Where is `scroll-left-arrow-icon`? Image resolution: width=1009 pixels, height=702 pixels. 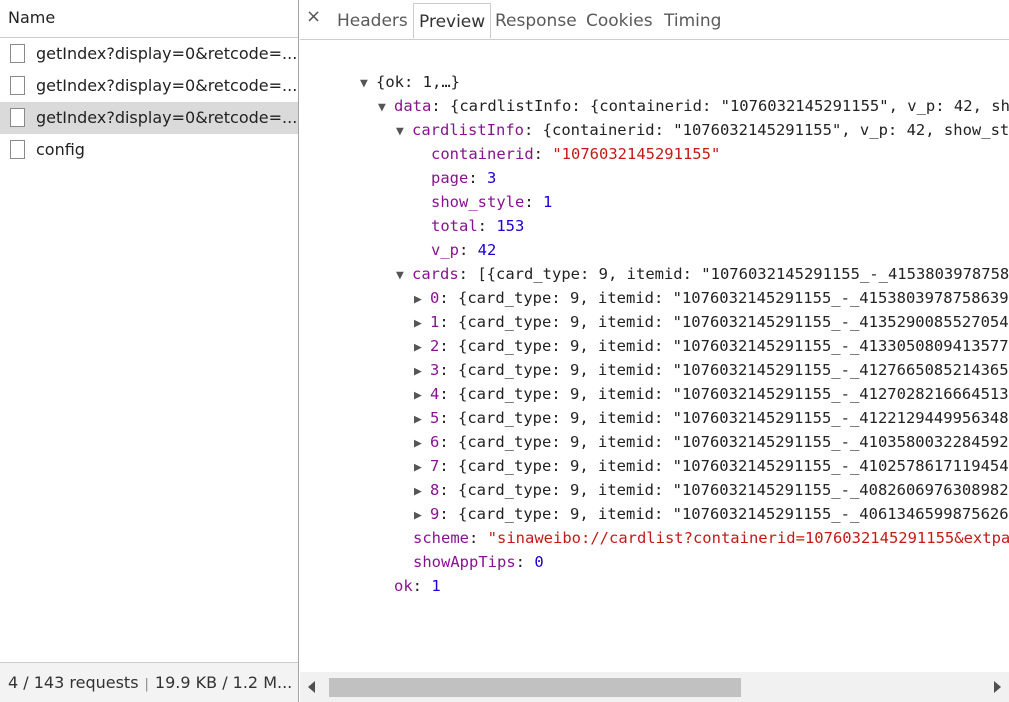 scroll-left-arrow-icon is located at coordinates (311, 687).